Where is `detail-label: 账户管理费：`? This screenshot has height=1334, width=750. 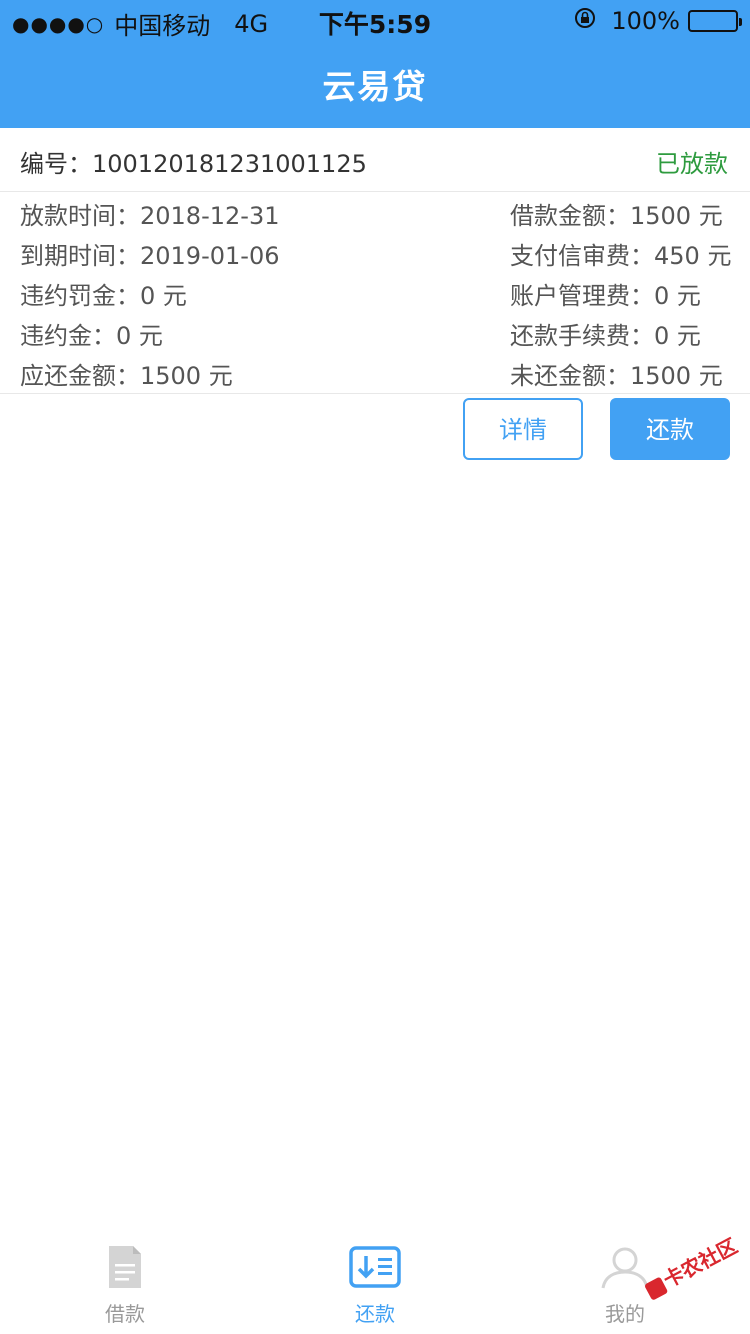 detail-label: 账户管理费： is located at coordinates (582, 296).